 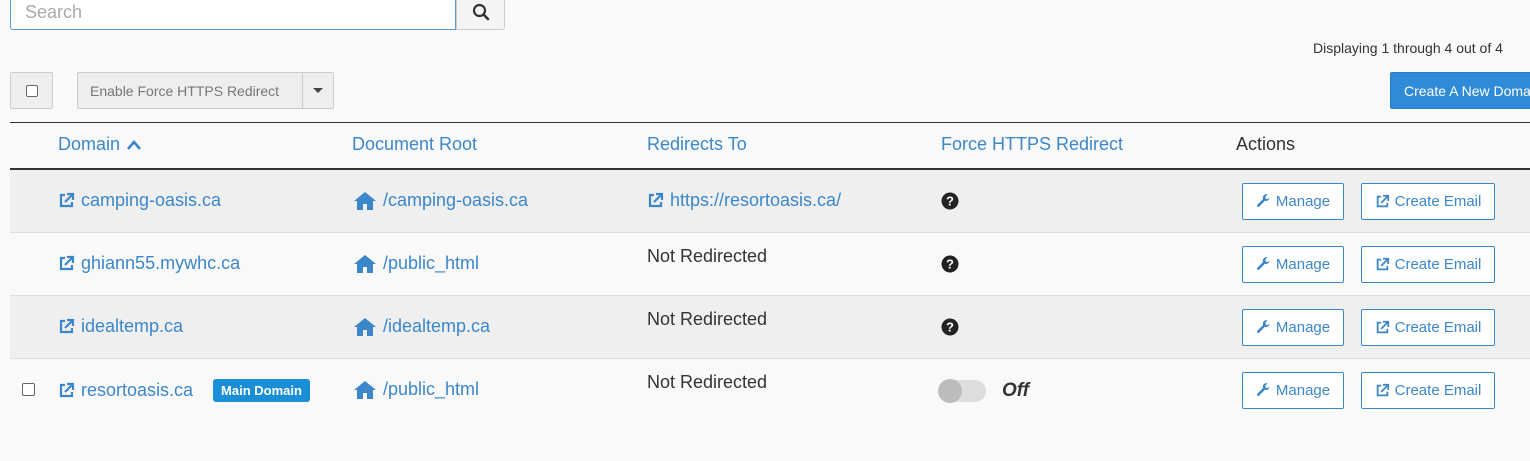 I want to click on document-root-link: /idealtemp.ca, so click(x=421, y=326).